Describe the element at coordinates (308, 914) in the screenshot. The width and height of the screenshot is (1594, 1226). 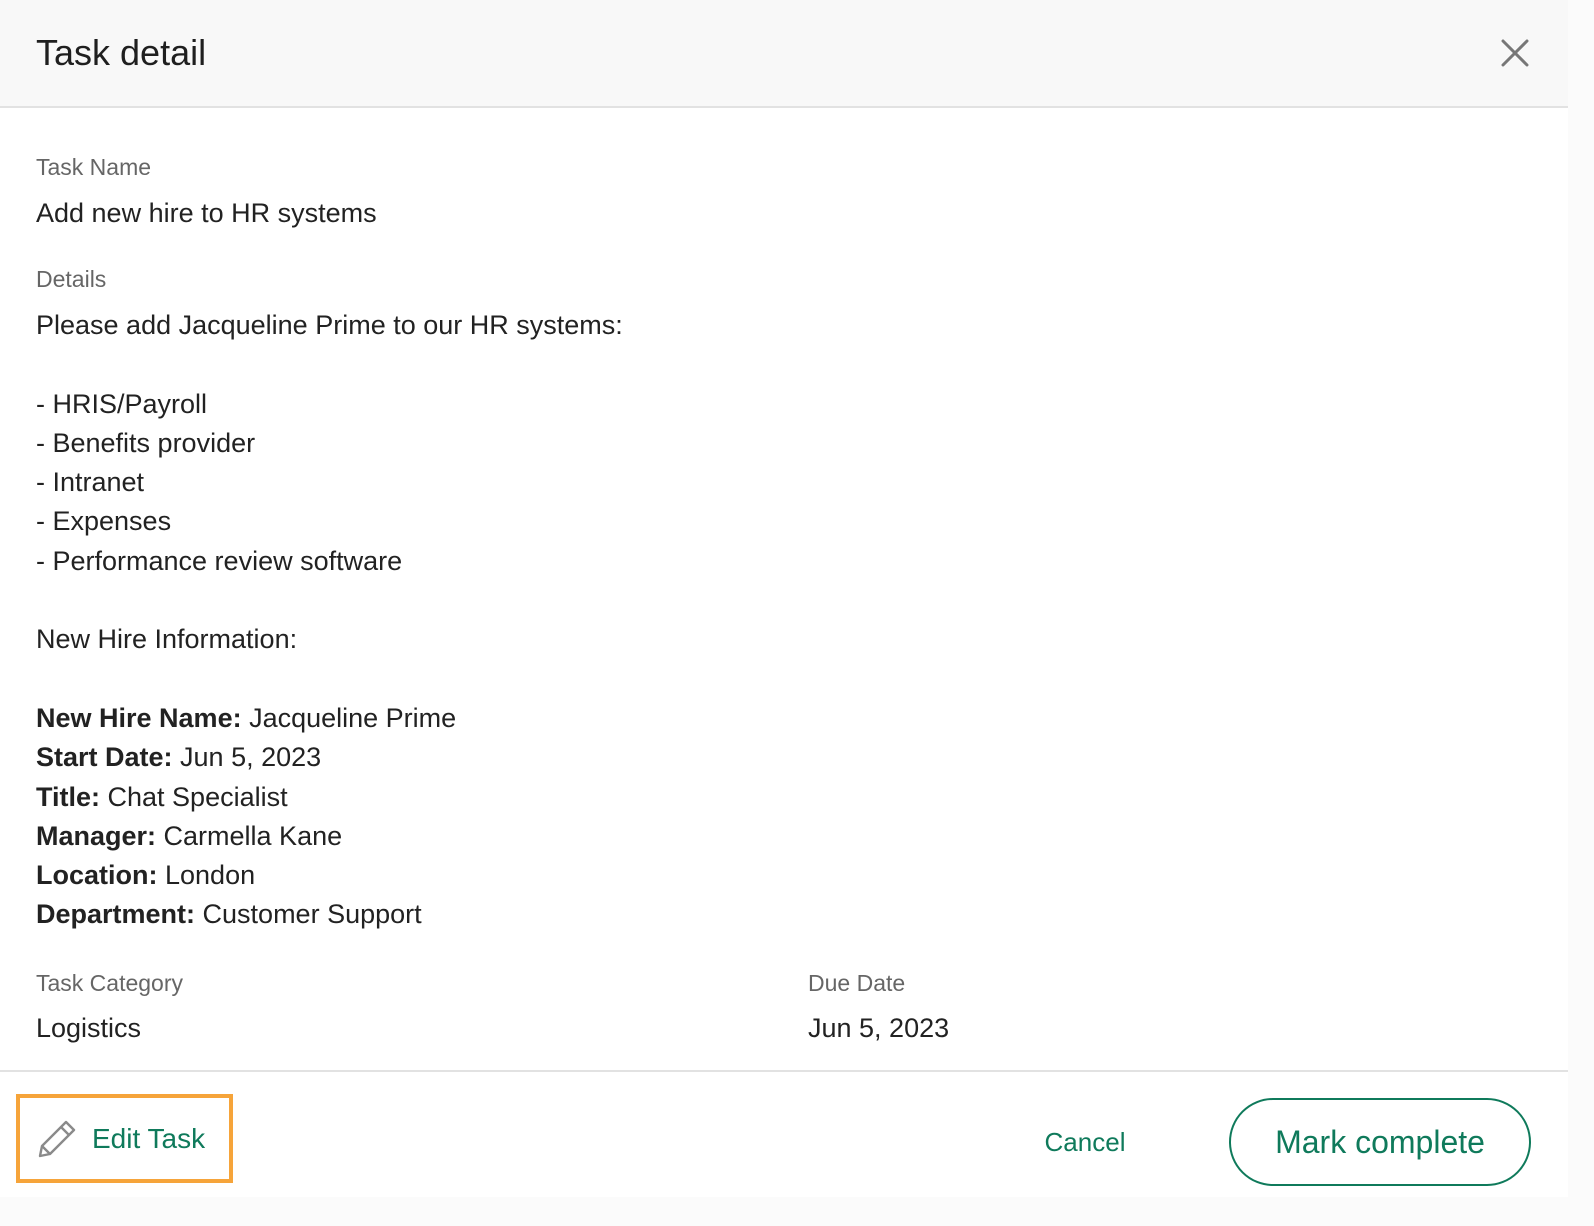
I see `info-value: Customer Support` at that location.